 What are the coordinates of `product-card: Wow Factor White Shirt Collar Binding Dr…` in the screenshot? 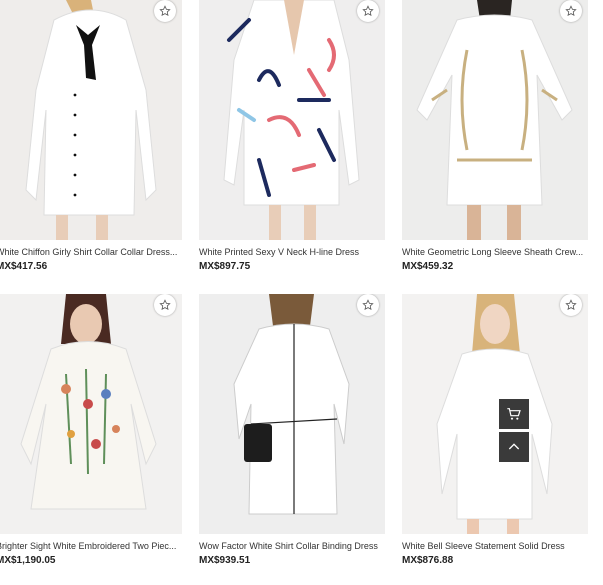 It's located at (292, 430).